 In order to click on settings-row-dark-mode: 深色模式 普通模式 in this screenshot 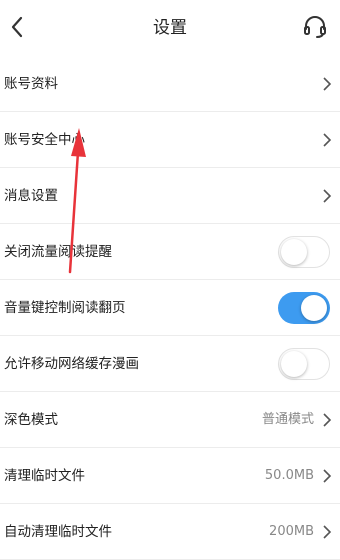, I will do `click(170, 420)`.